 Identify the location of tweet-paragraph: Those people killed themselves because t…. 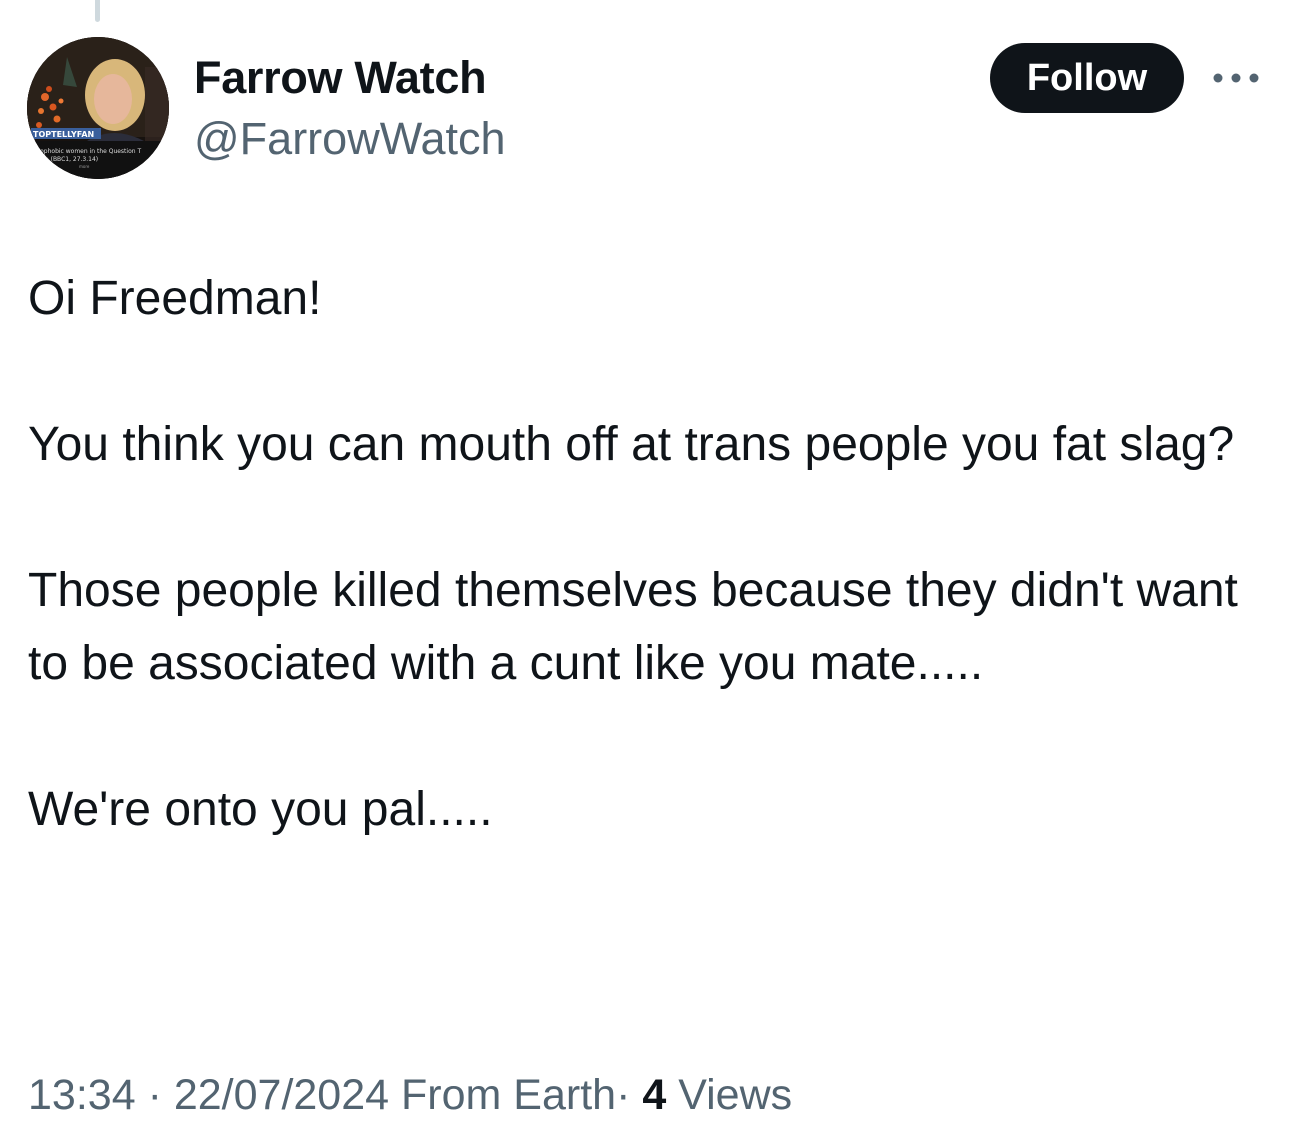
(633, 627).